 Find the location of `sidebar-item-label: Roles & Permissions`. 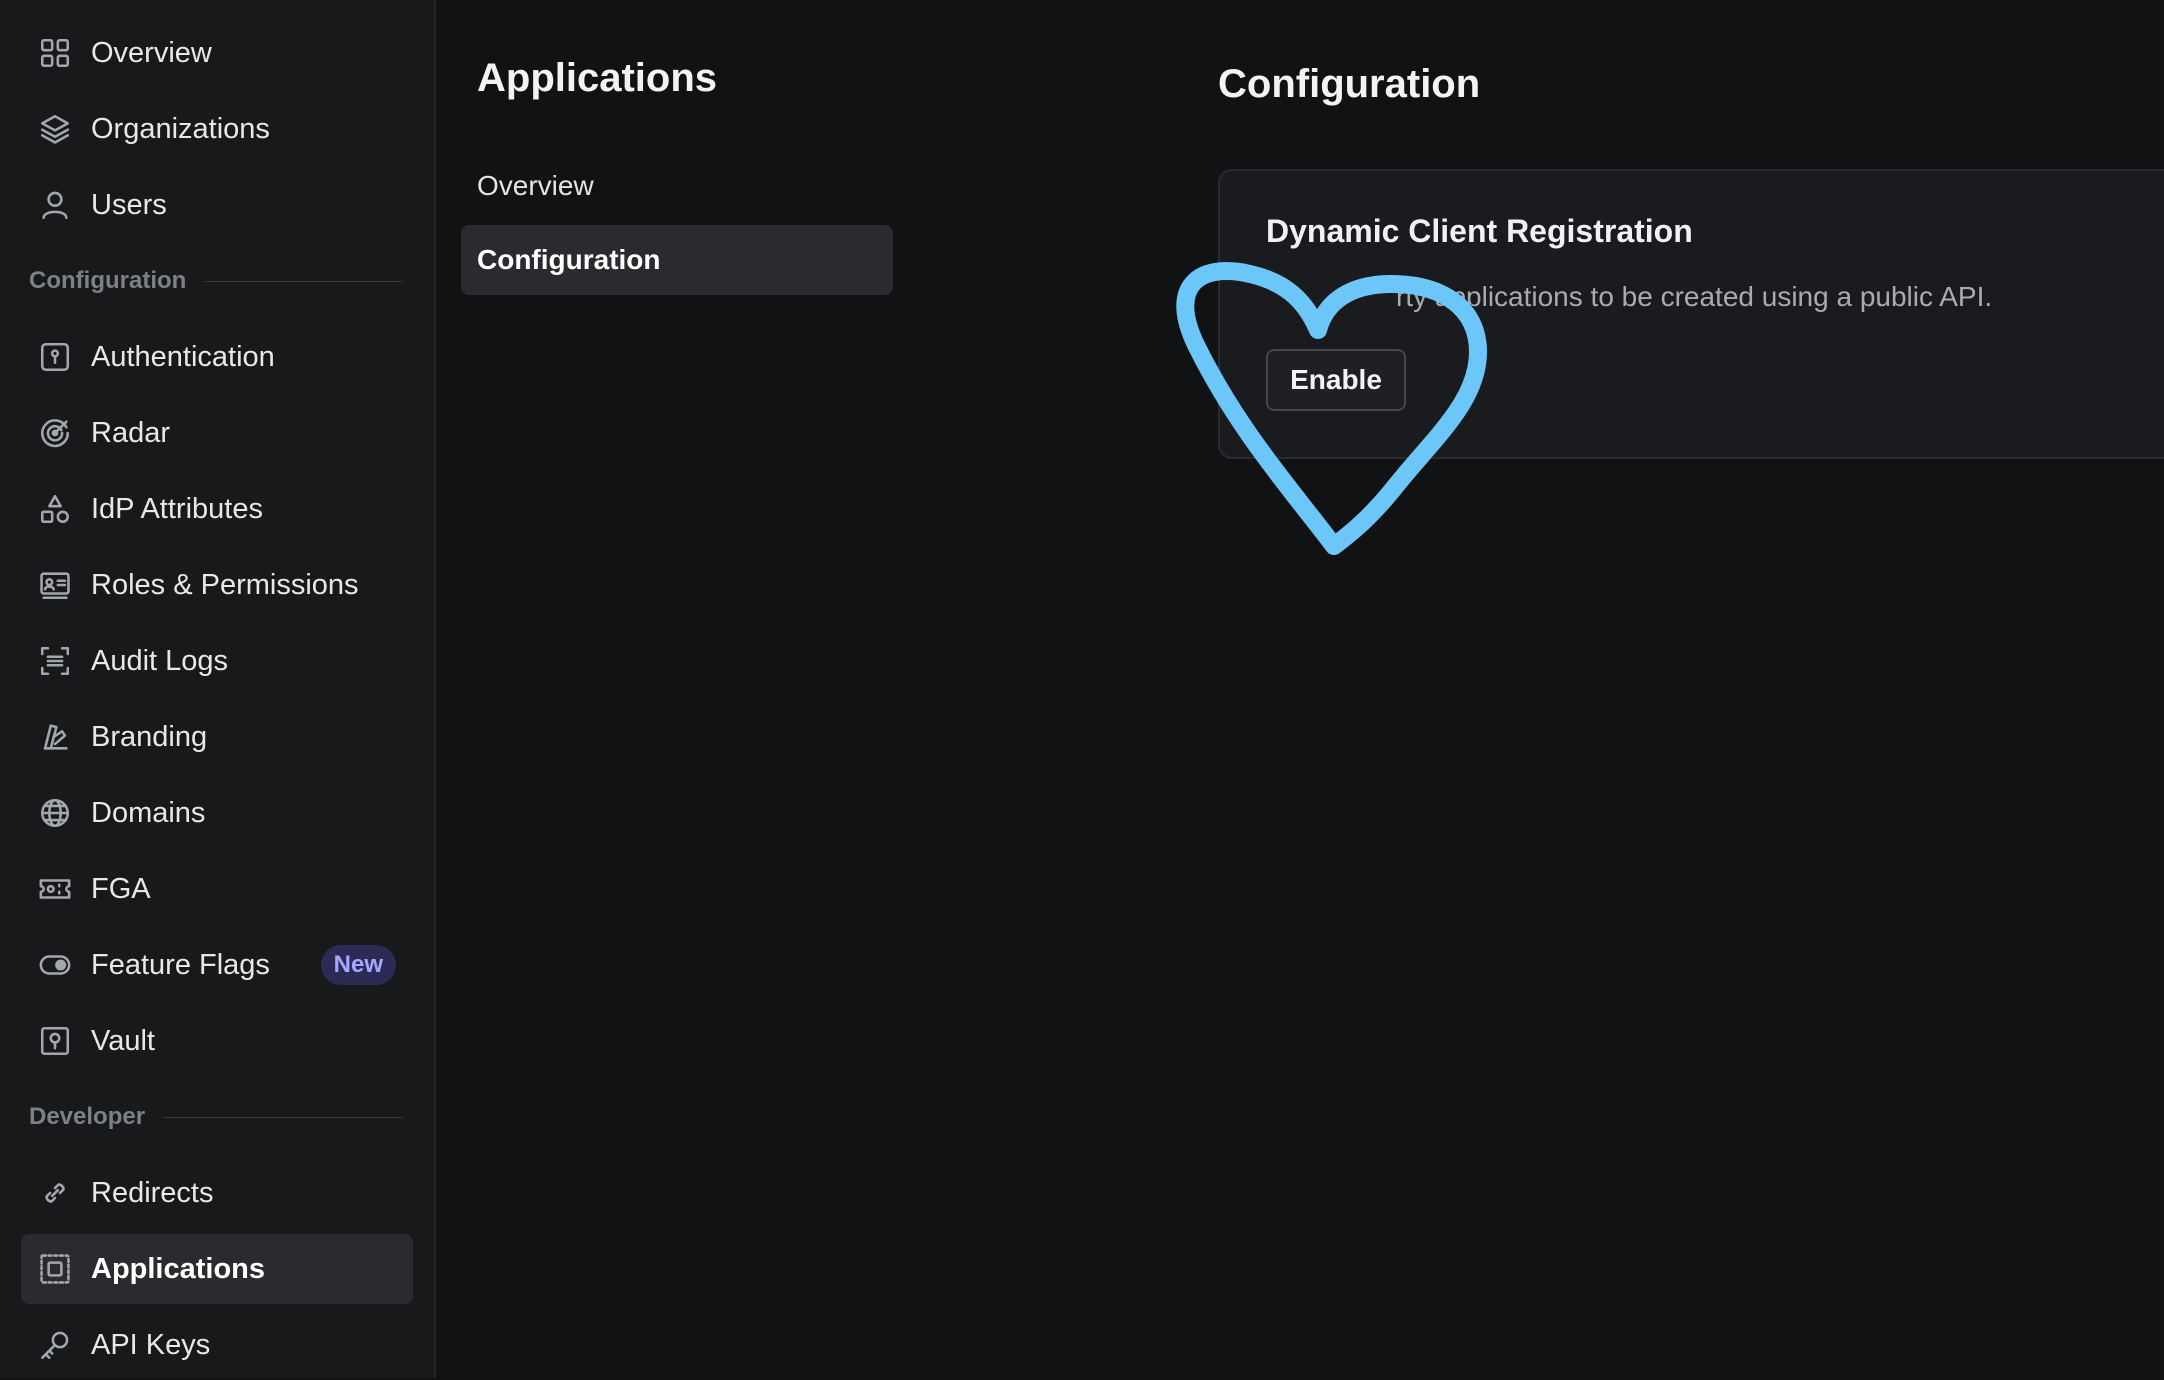

sidebar-item-label: Roles & Permissions is located at coordinates (225, 584).